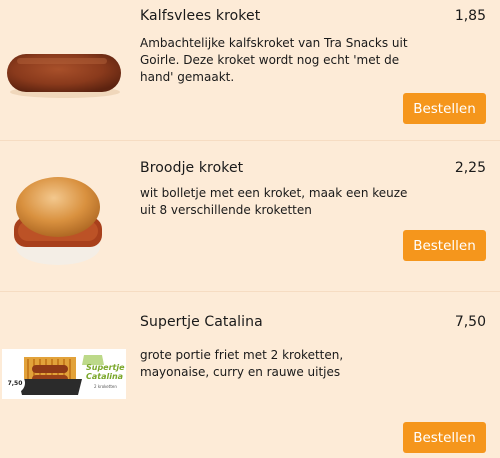 Image resolution: width=500 pixels, height=458 pixels. Describe the element at coordinates (64, 76) in the screenshot. I see `kroket-image` at that location.